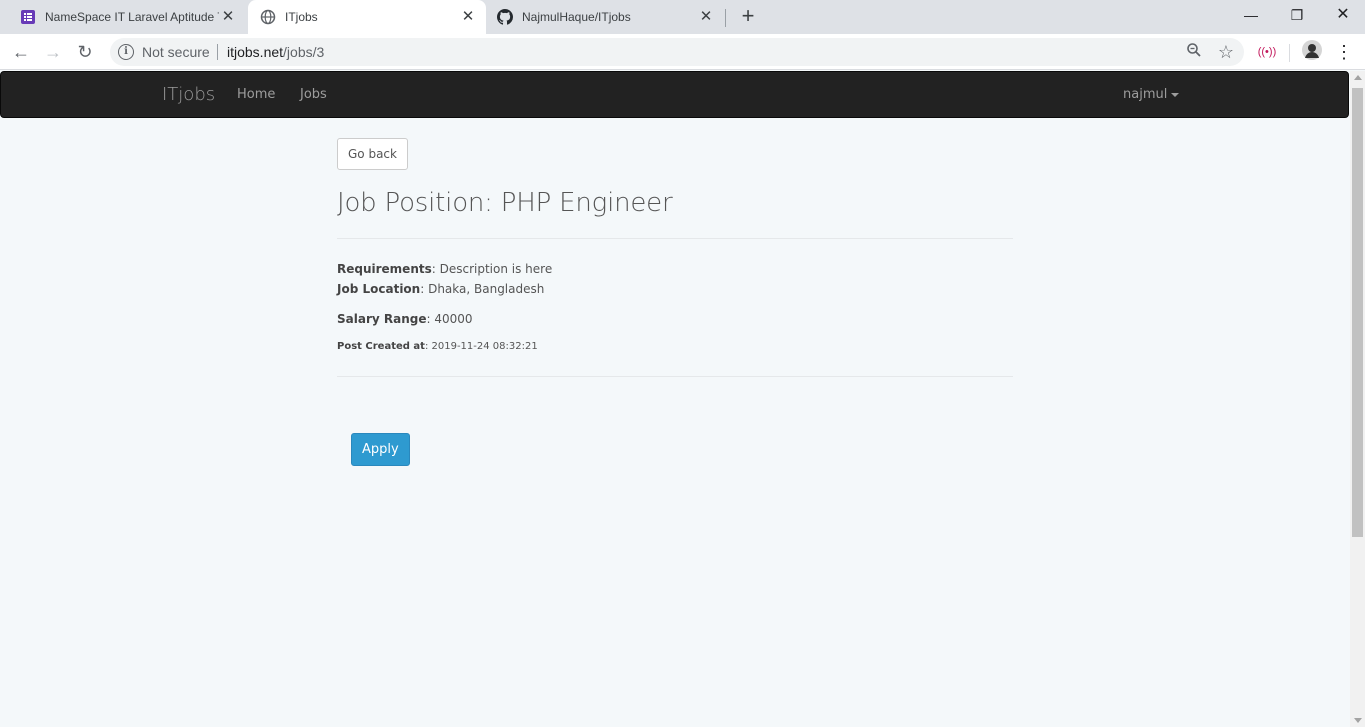 The width and height of the screenshot is (1365, 727). What do you see at coordinates (482, 289) in the screenshot?
I see `location-value: : Dhaka, Bangladesh` at bounding box center [482, 289].